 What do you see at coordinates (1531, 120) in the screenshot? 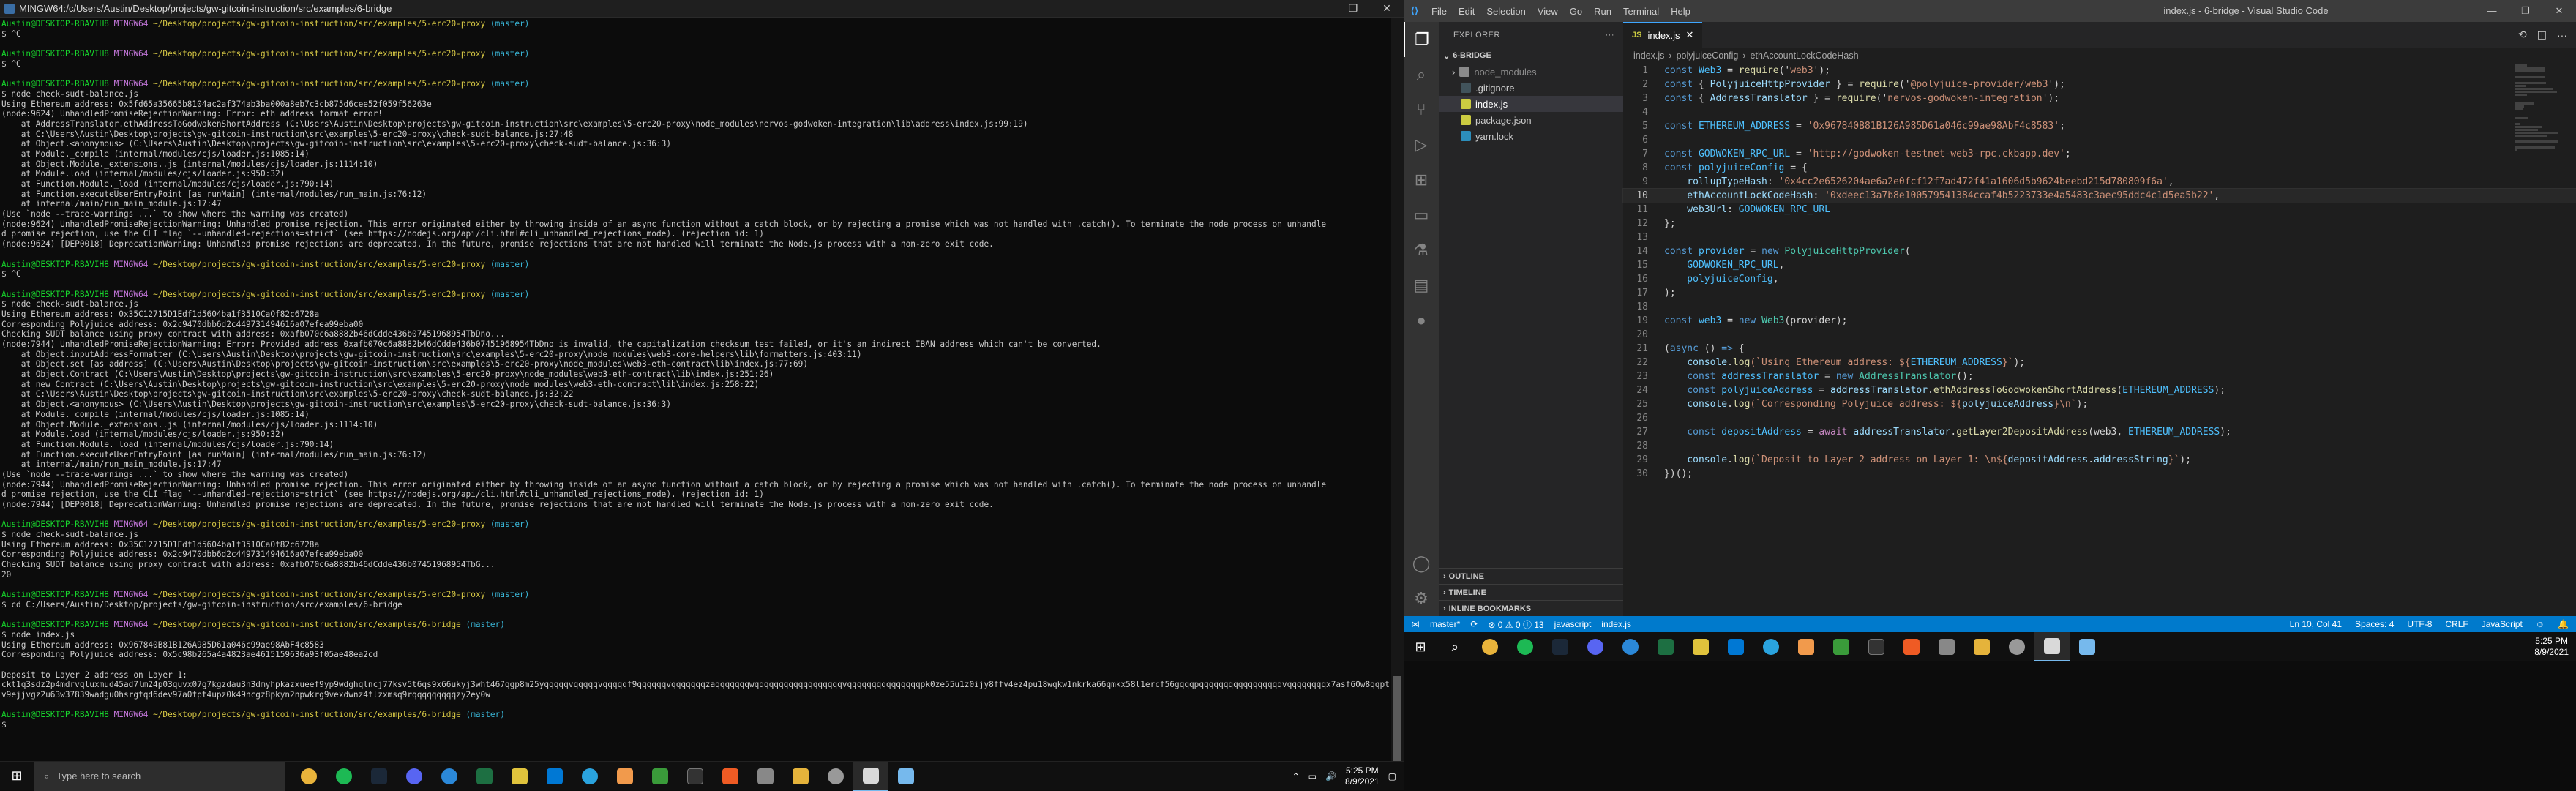
I see `file-item: package.json` at bounding box center [1531, 120].